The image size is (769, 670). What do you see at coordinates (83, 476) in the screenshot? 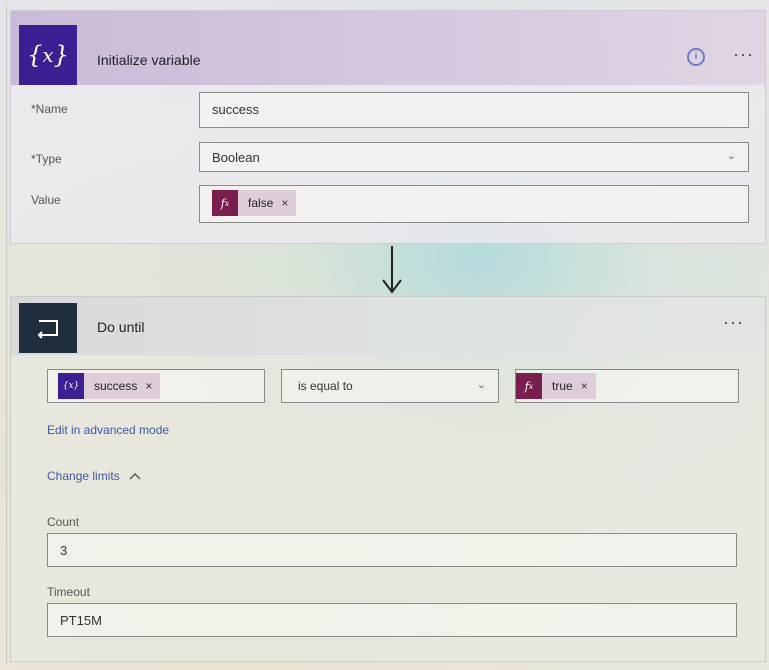
I see `change-limits-label: Change limits` at bounding box center [83, 476].